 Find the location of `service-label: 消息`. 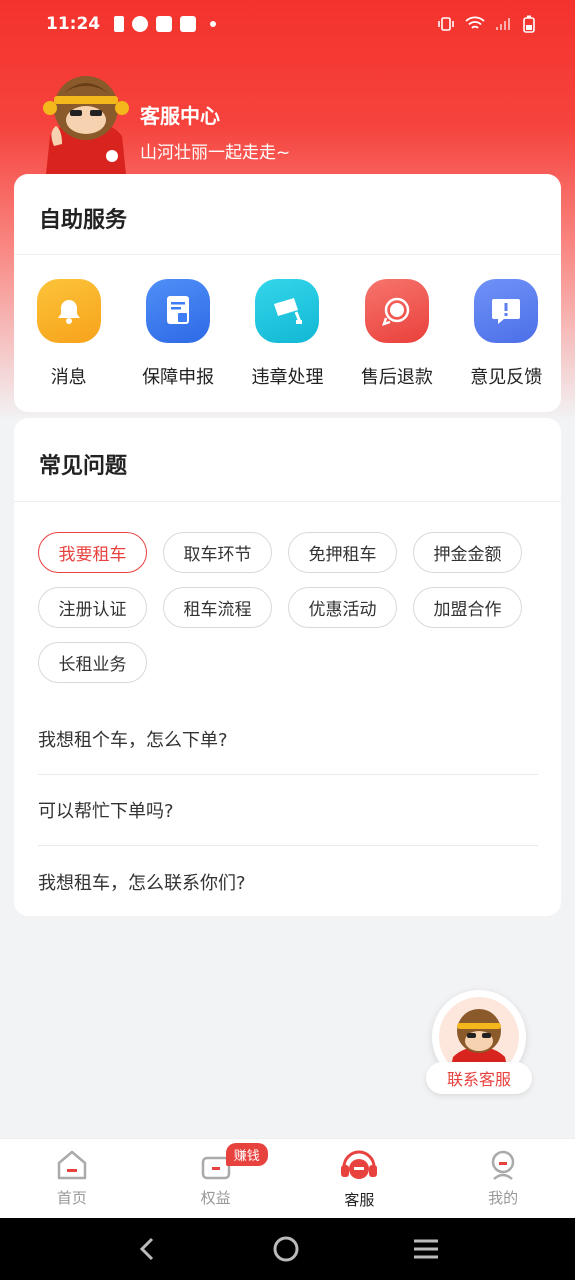

service-label: 消息 is located at coordinates (68, 377).